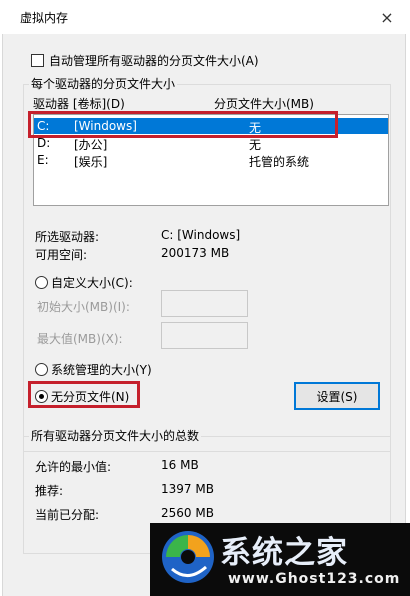  Describe the element at coordinates (204, 335) in the screenshot. I see `max-size-input` at that location.